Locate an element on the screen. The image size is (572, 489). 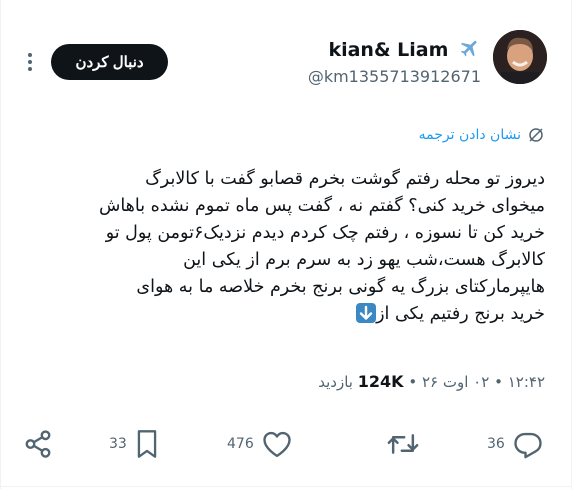
down-arrow-emoji-icon is located at coordinates (366, 313).